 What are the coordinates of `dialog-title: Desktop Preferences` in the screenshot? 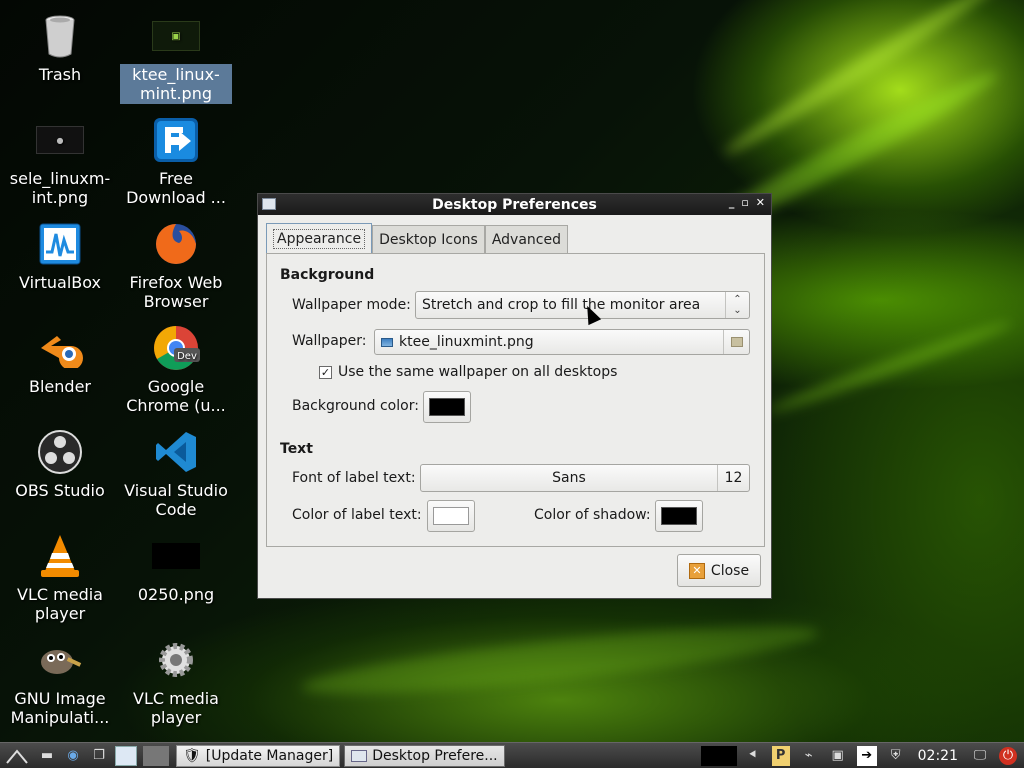 It's located at (514, 204).